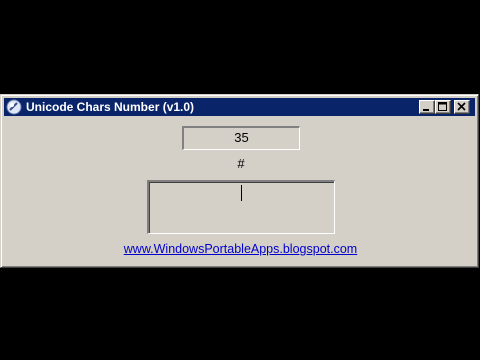 The width and height of the screenshot is (480, 360). What do you see at coordinates (427, 107) in the screenshot?
I see `minimize-button` at bounding box center [427, 107].